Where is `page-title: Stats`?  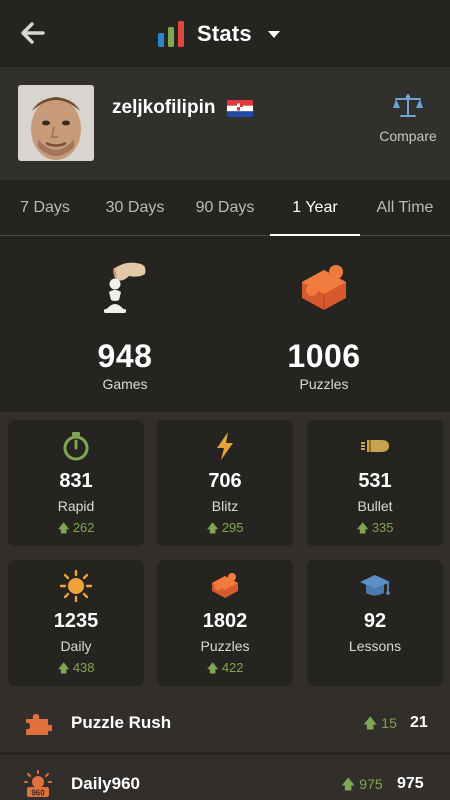
page-title: Stats is located at coordinates (224, 33).